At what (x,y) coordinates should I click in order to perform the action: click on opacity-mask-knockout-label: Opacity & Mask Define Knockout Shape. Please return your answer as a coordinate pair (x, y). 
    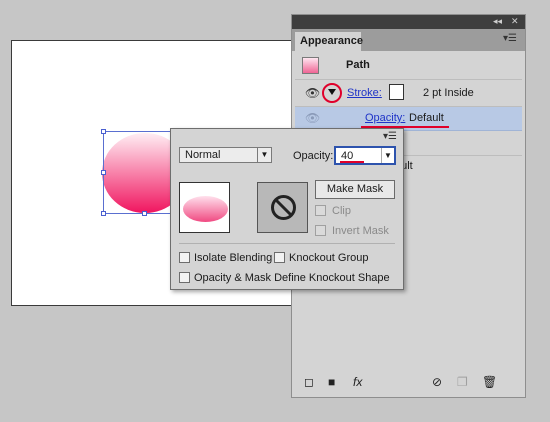
    Looking at the image, I should click on (292, 278).